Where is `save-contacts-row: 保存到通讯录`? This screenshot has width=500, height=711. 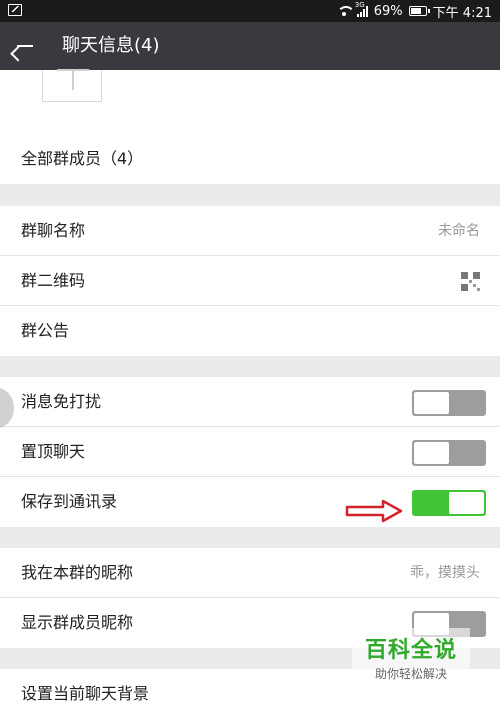
save-contacts-row: 保存到通讯录 is located at coordinates (250, 502).